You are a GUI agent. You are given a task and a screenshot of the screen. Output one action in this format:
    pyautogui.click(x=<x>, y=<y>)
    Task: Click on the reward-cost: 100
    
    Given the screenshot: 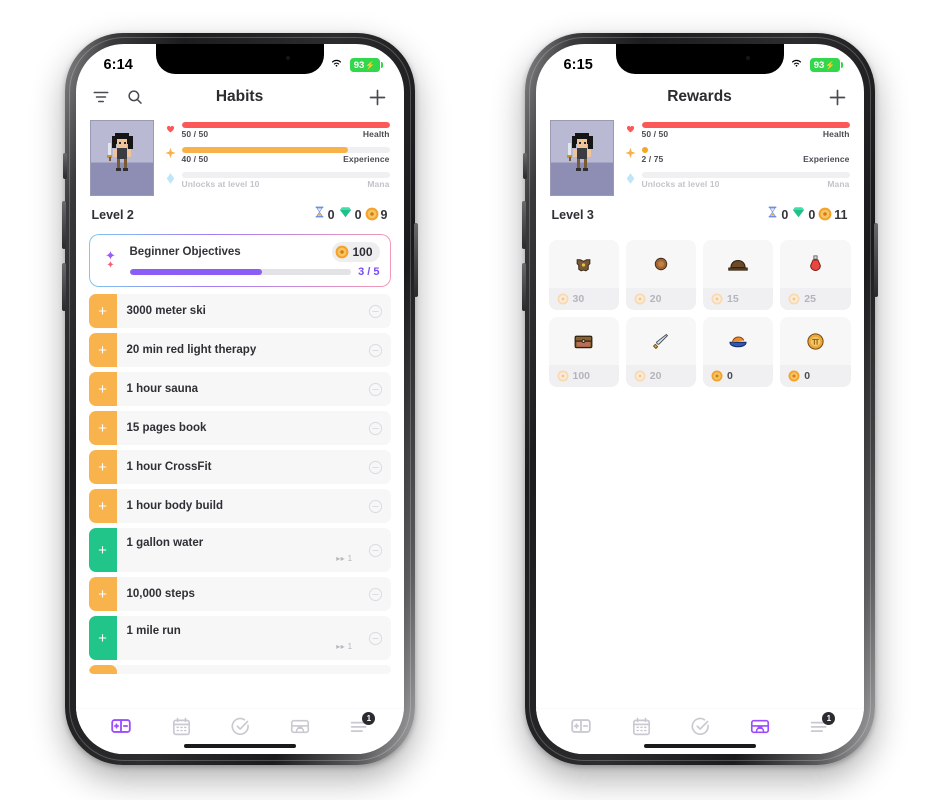 What is the action you would take?
    pyautogui.click(x=583, y=376)
    